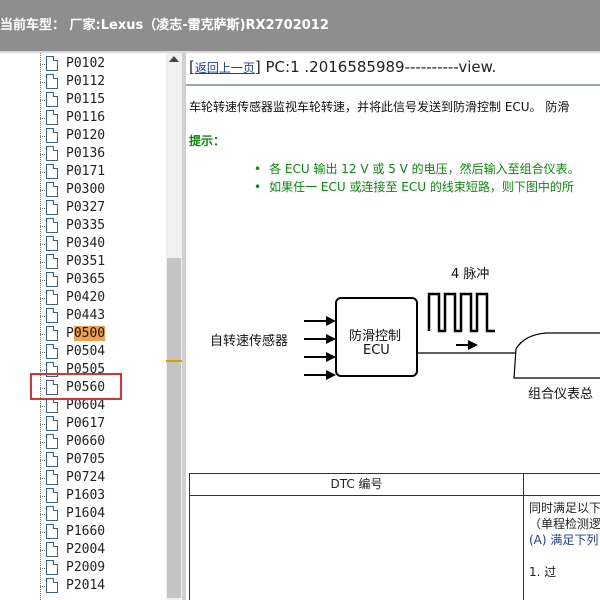 This screenshot has width=600, height=600. What do you see at coordinates (86, 189) in the screenshot?
I see `tree-item-label: P0300` at bounding box center [86, 189].